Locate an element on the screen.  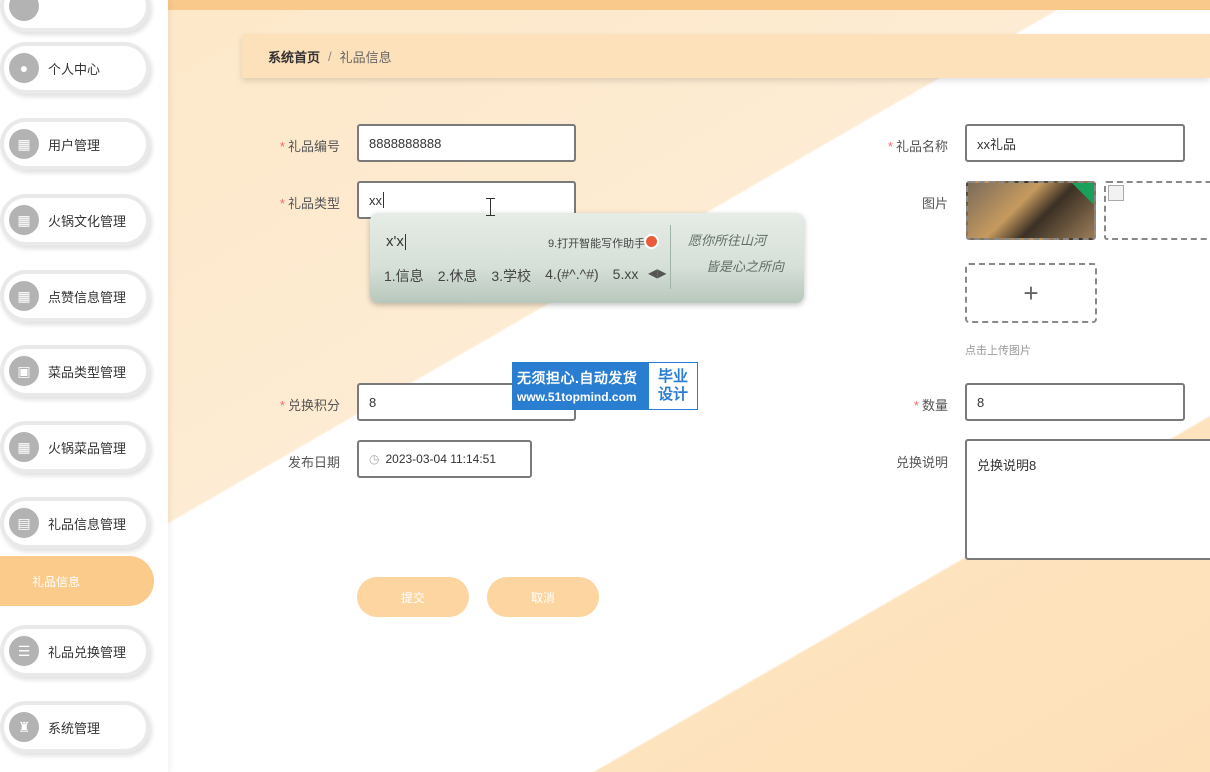
ime-divider is located at coordinates (670, 257).